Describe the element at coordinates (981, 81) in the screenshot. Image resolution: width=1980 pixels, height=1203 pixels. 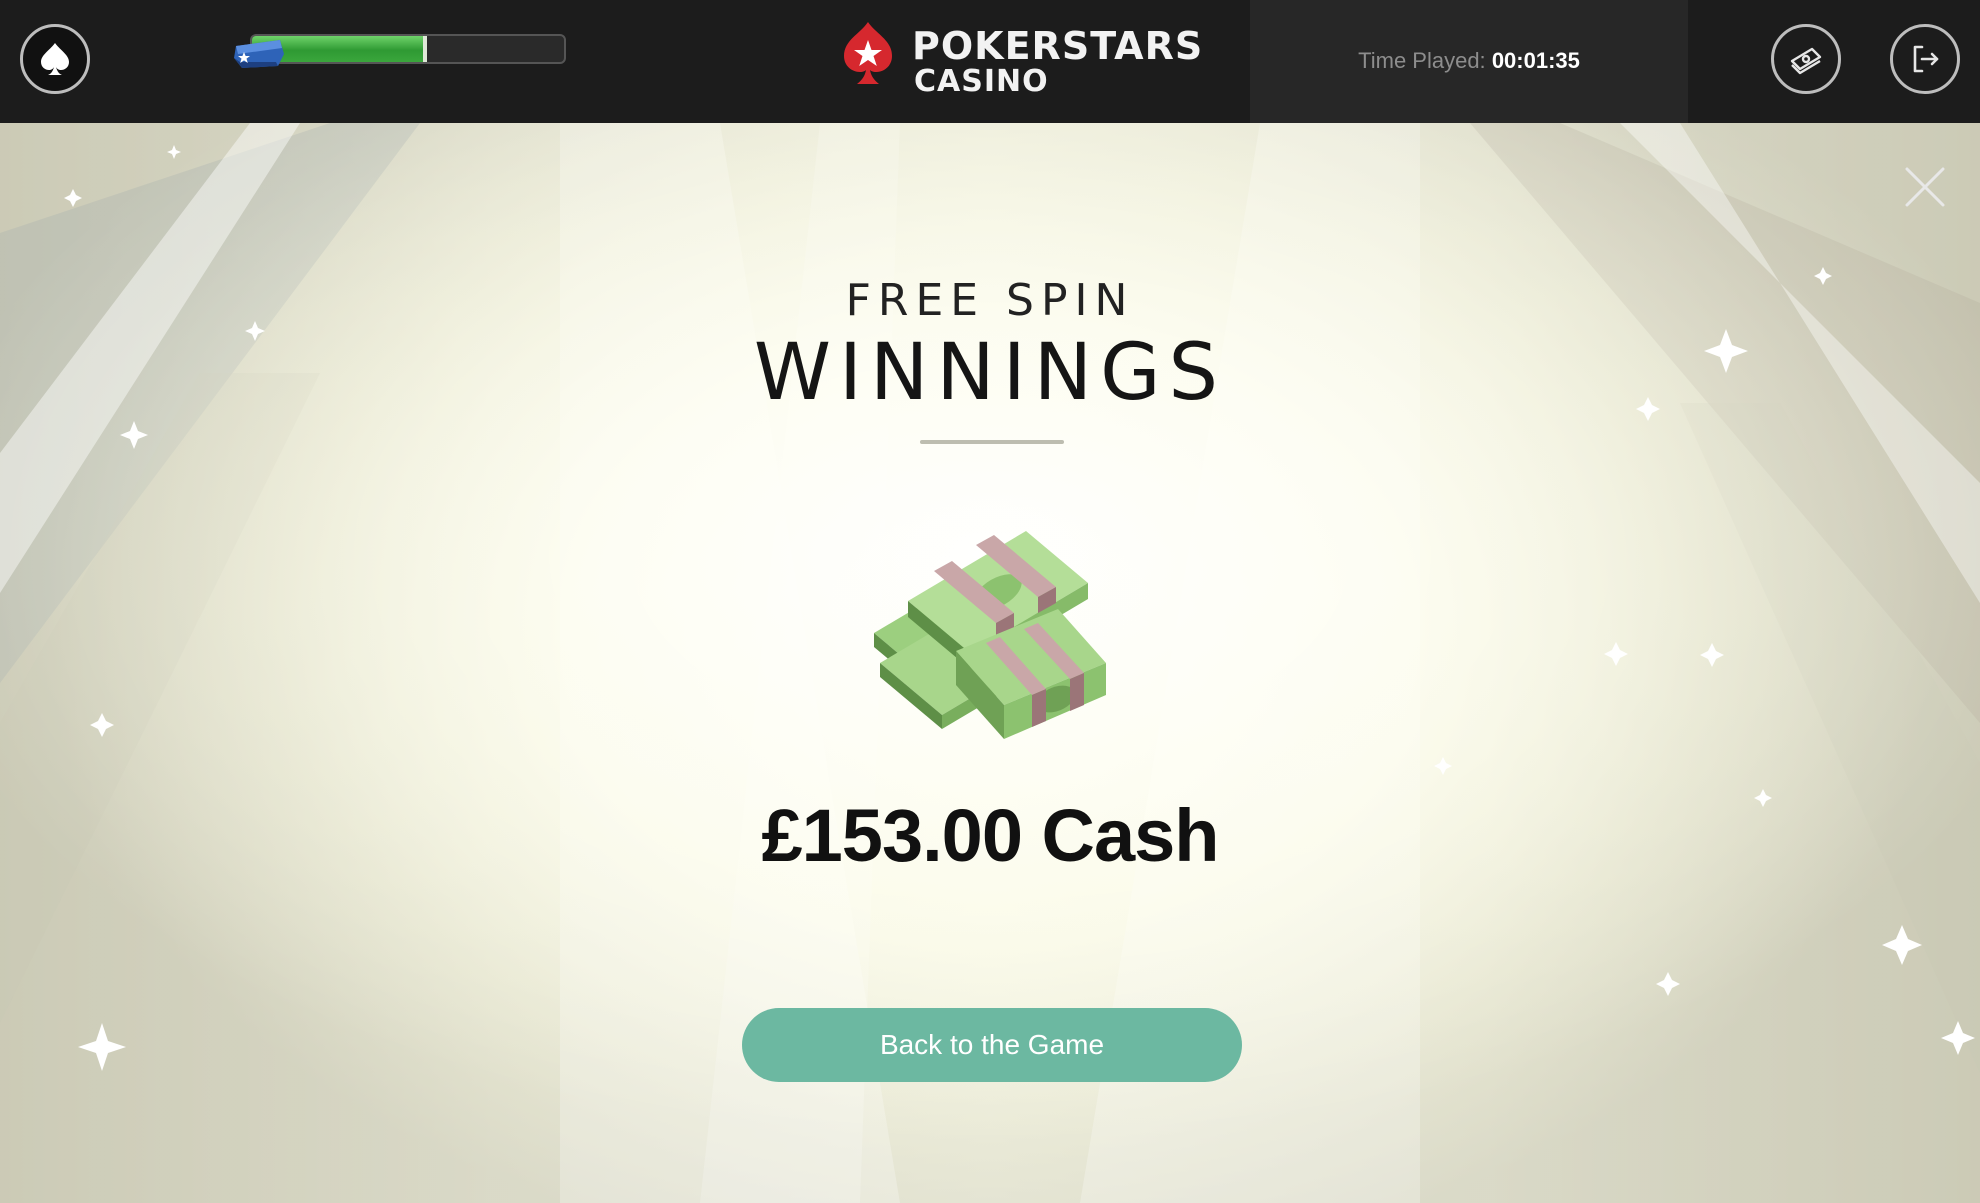
I see `logo-line-2: CASINO` at that location.